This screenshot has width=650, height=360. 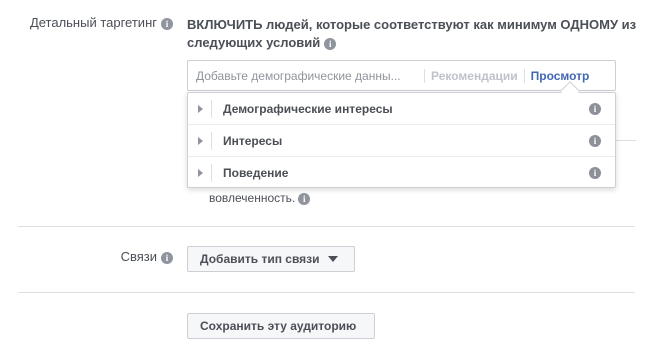 What do you see at coordinates (253, 140) in the screenshot?
I see `dropdown-item-label: Интересы` at bounding box center [253, 140].